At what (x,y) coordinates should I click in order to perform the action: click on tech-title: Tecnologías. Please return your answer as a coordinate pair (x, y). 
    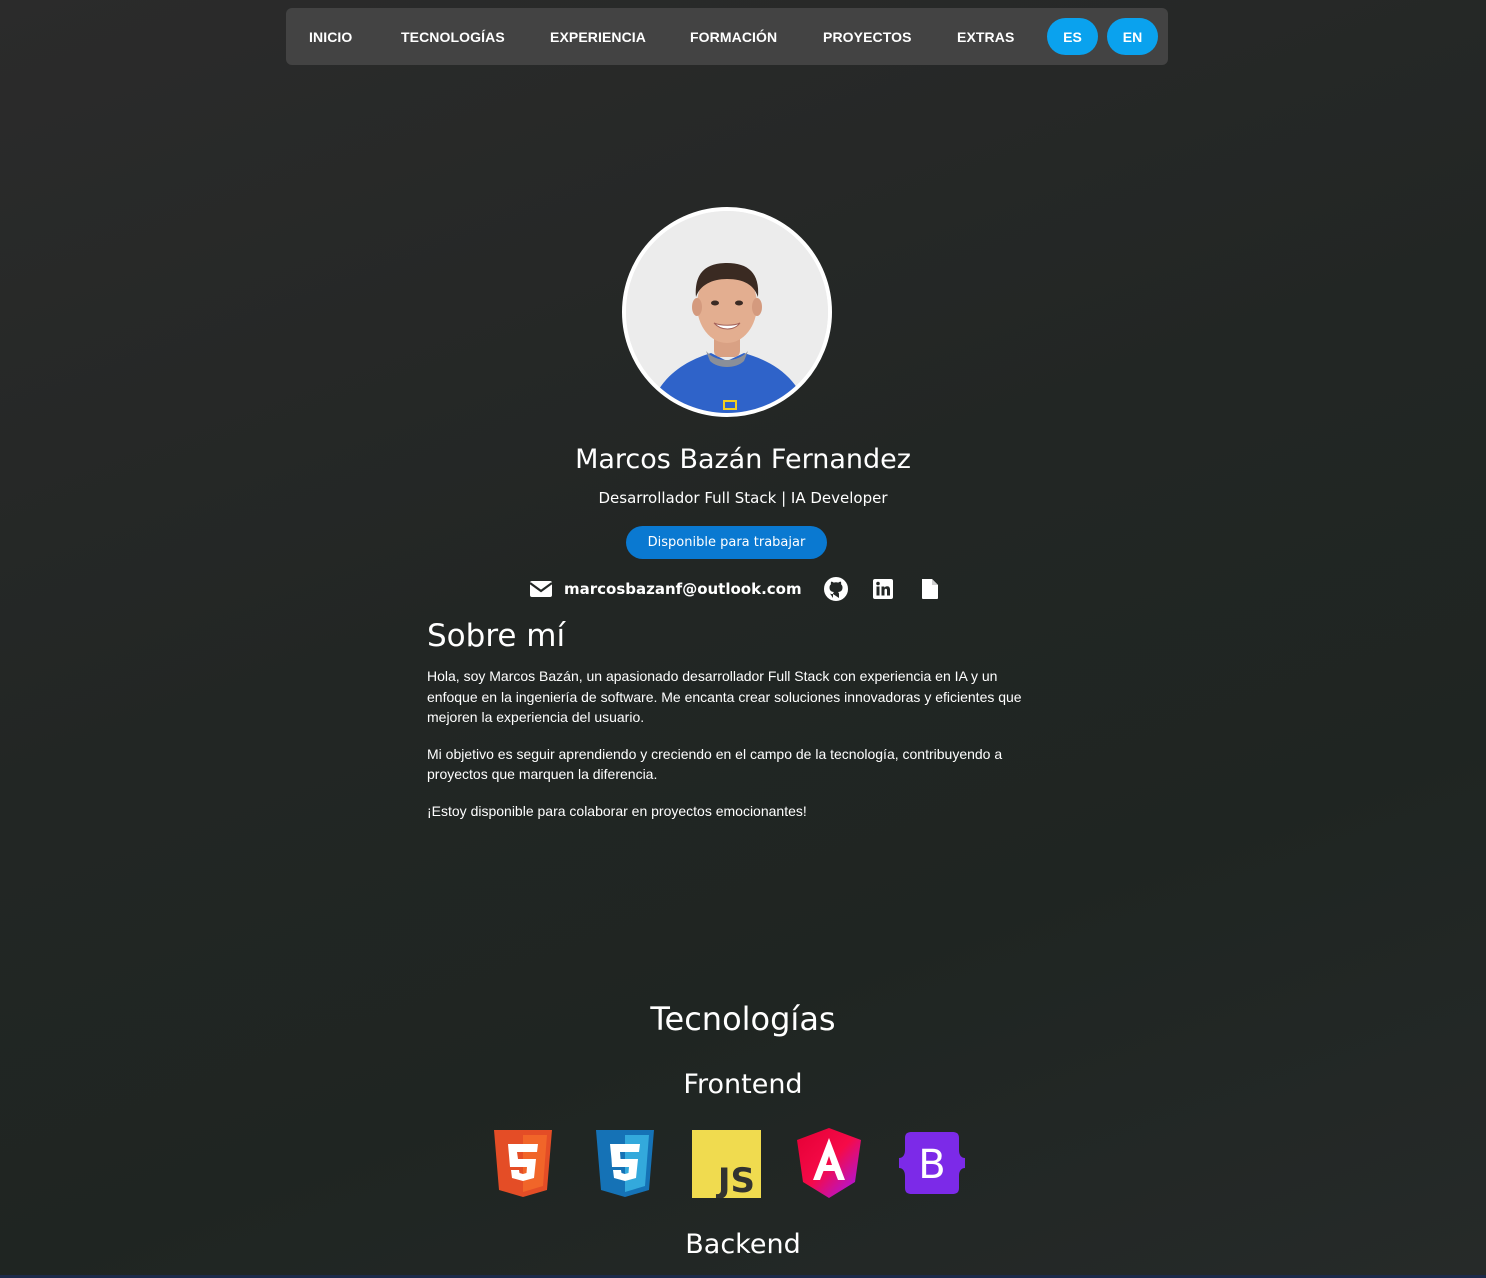
    Looking at the image, I should click on (743, 1019).